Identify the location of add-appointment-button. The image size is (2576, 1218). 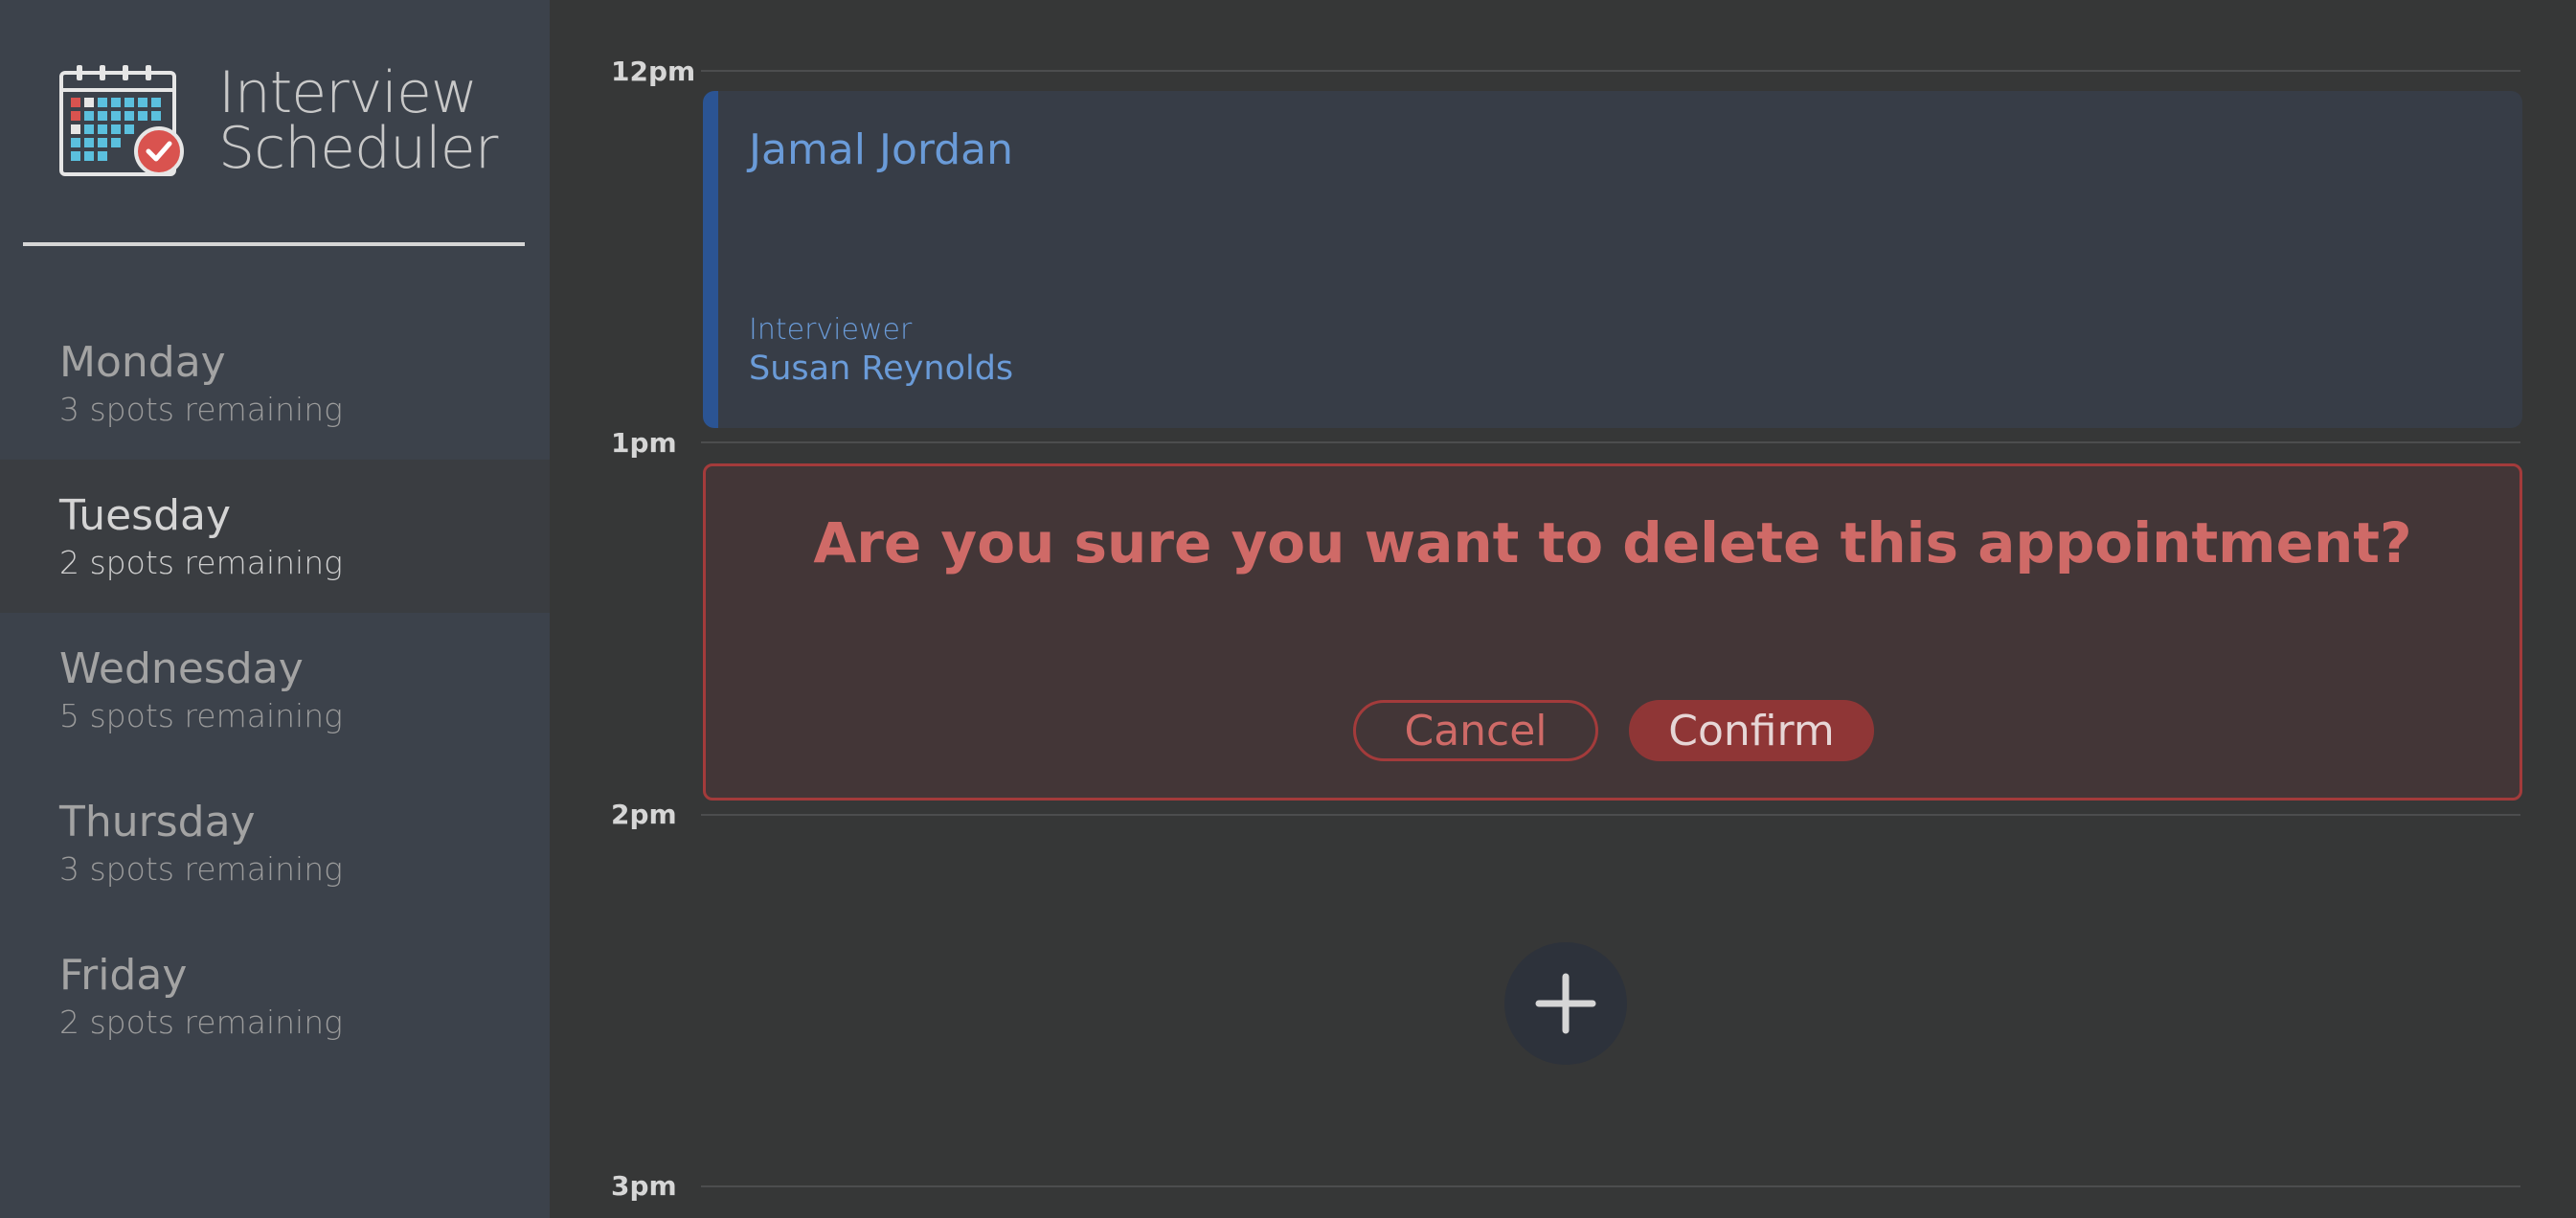
(1565, 1004).